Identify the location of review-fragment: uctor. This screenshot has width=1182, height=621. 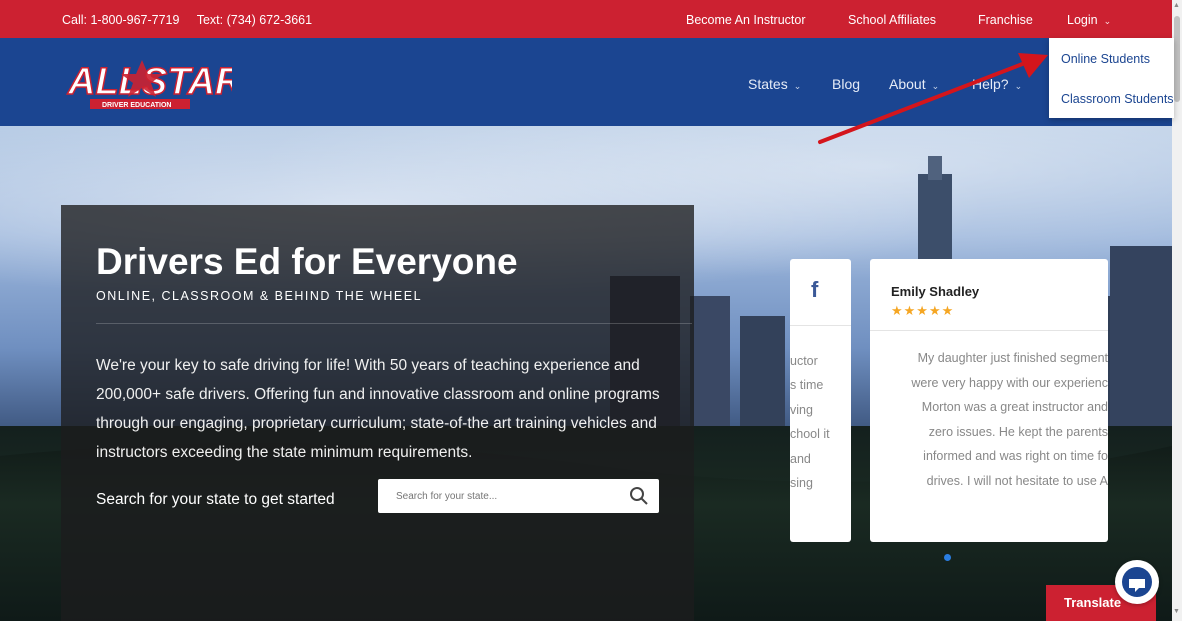
(804, 361).